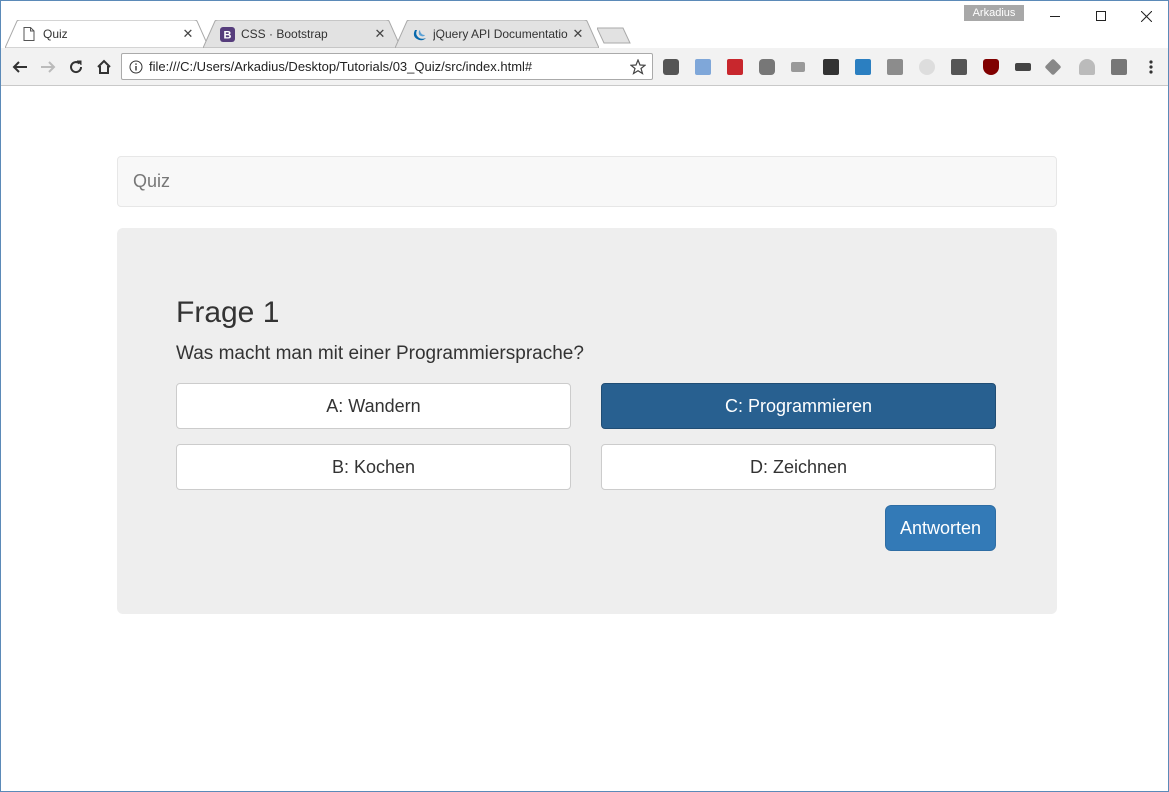 The width and height of the screenshot is (1169, 792). Describe the element at coordinates (1087, 67) in the screenshot. I see `cloud-extension-icon` at that location.